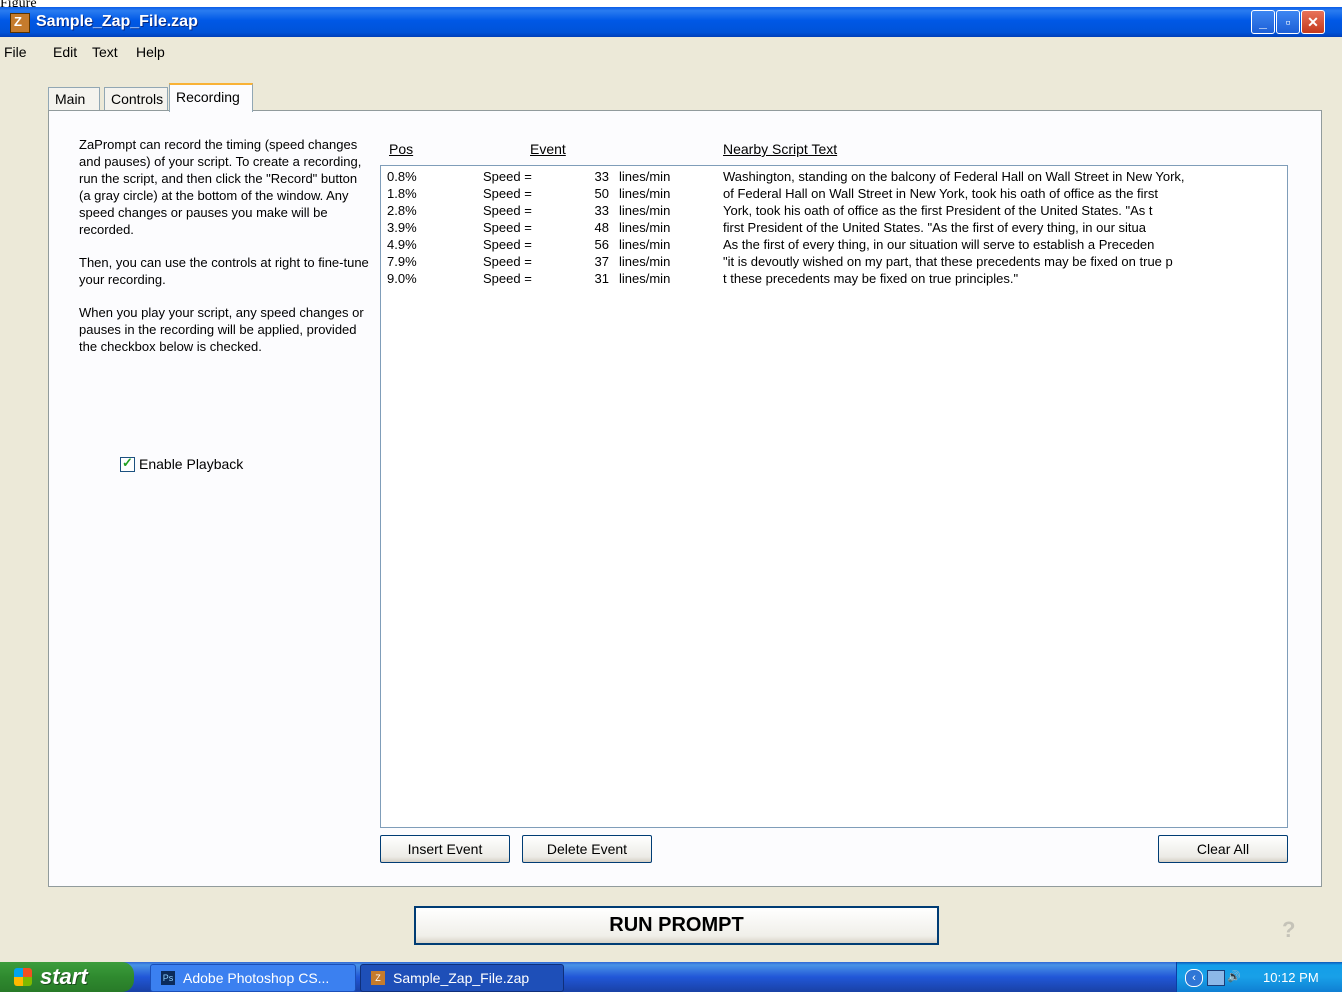  Describe the element at coordinates (402, 244) in the screenshot. I see `event-pos: 4.9%` at that location.